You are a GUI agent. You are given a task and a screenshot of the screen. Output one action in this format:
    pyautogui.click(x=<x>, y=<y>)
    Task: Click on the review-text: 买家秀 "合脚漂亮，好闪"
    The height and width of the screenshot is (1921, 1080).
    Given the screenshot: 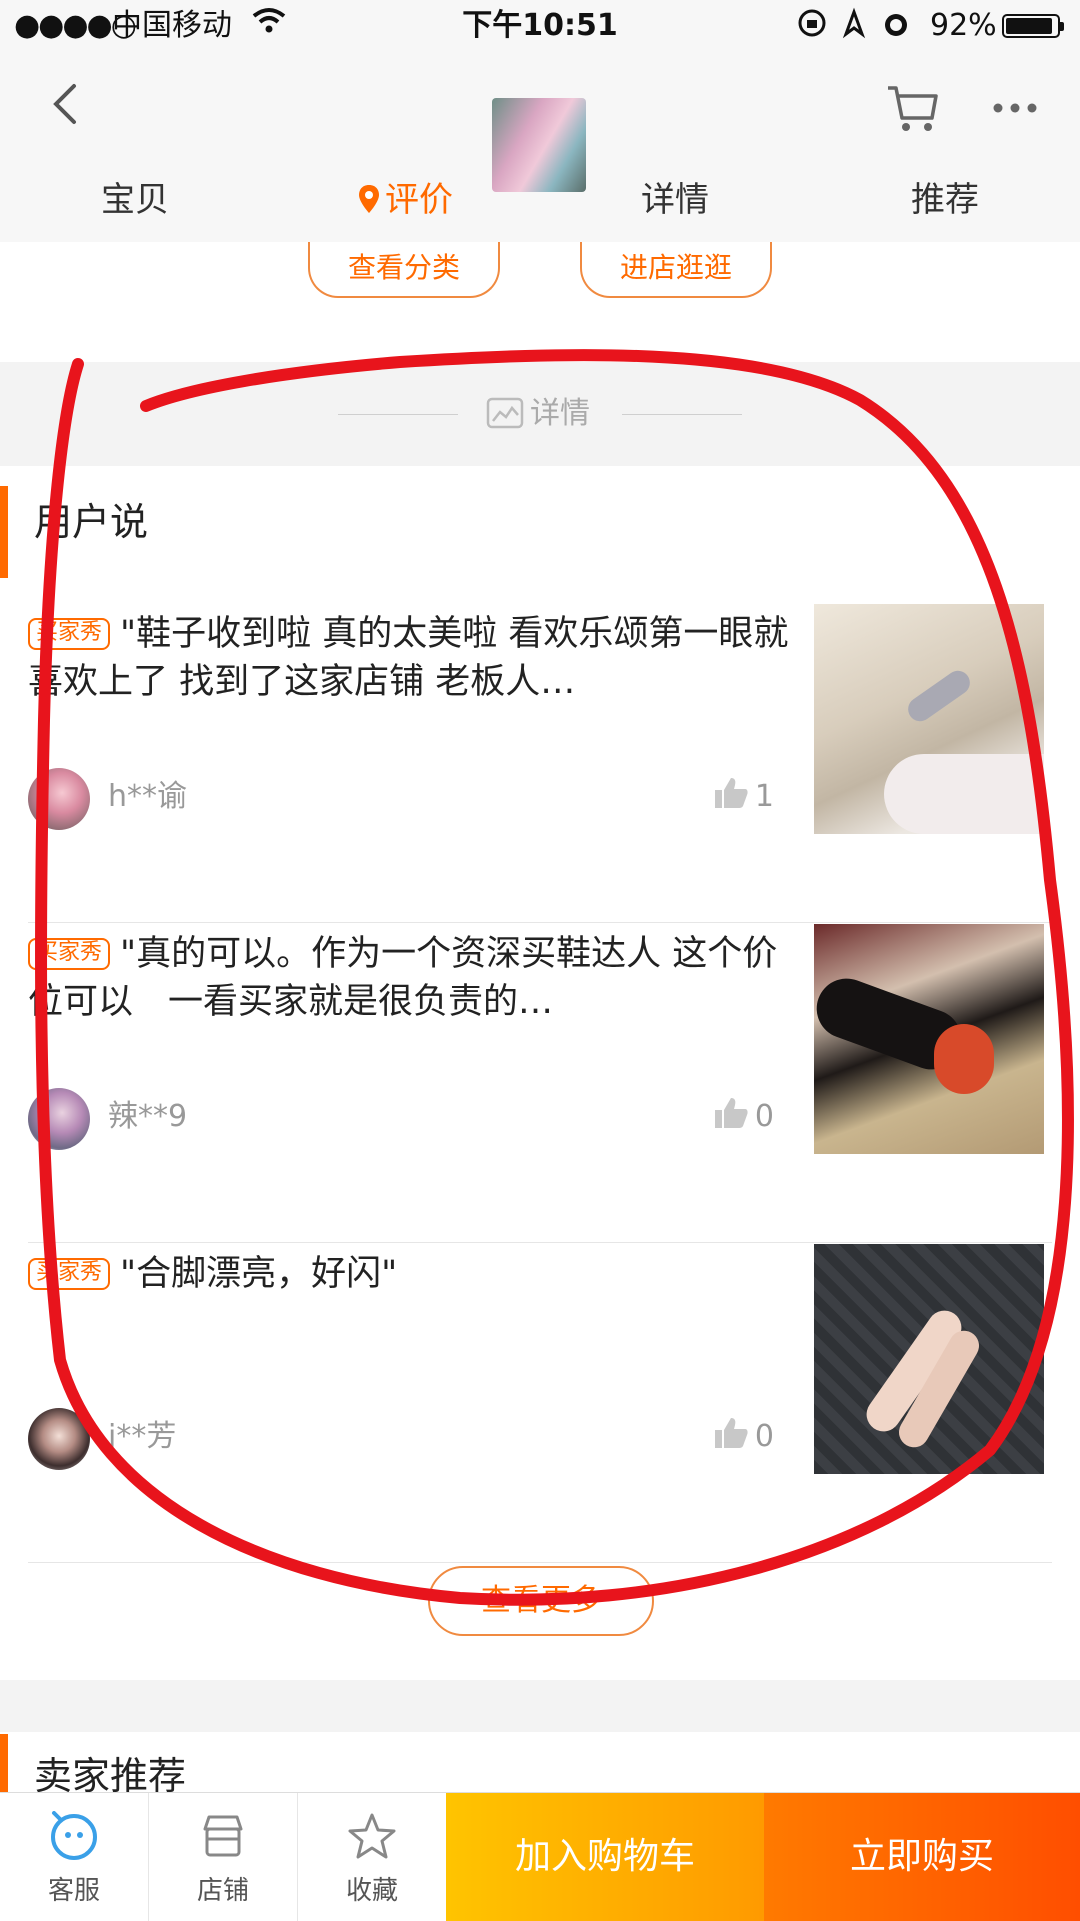 What is the action you would take?
    pyautogui.click(x=416, y=1274)
    